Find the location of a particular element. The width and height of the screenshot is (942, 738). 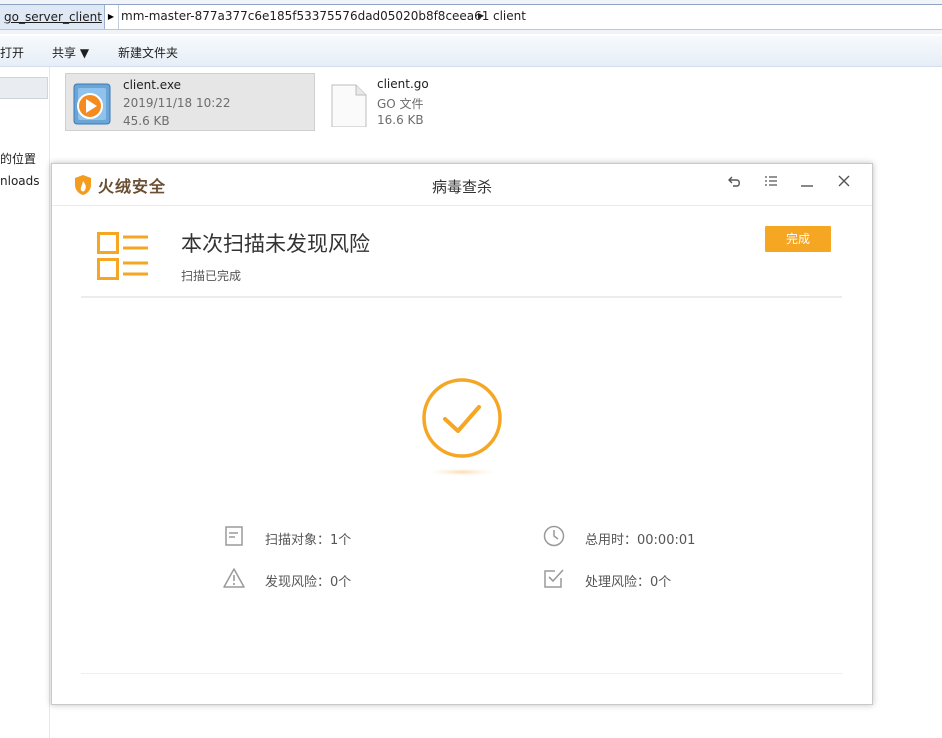

breadcrumb-go-server-client: go_server_client is located at coordinates (52, 17).